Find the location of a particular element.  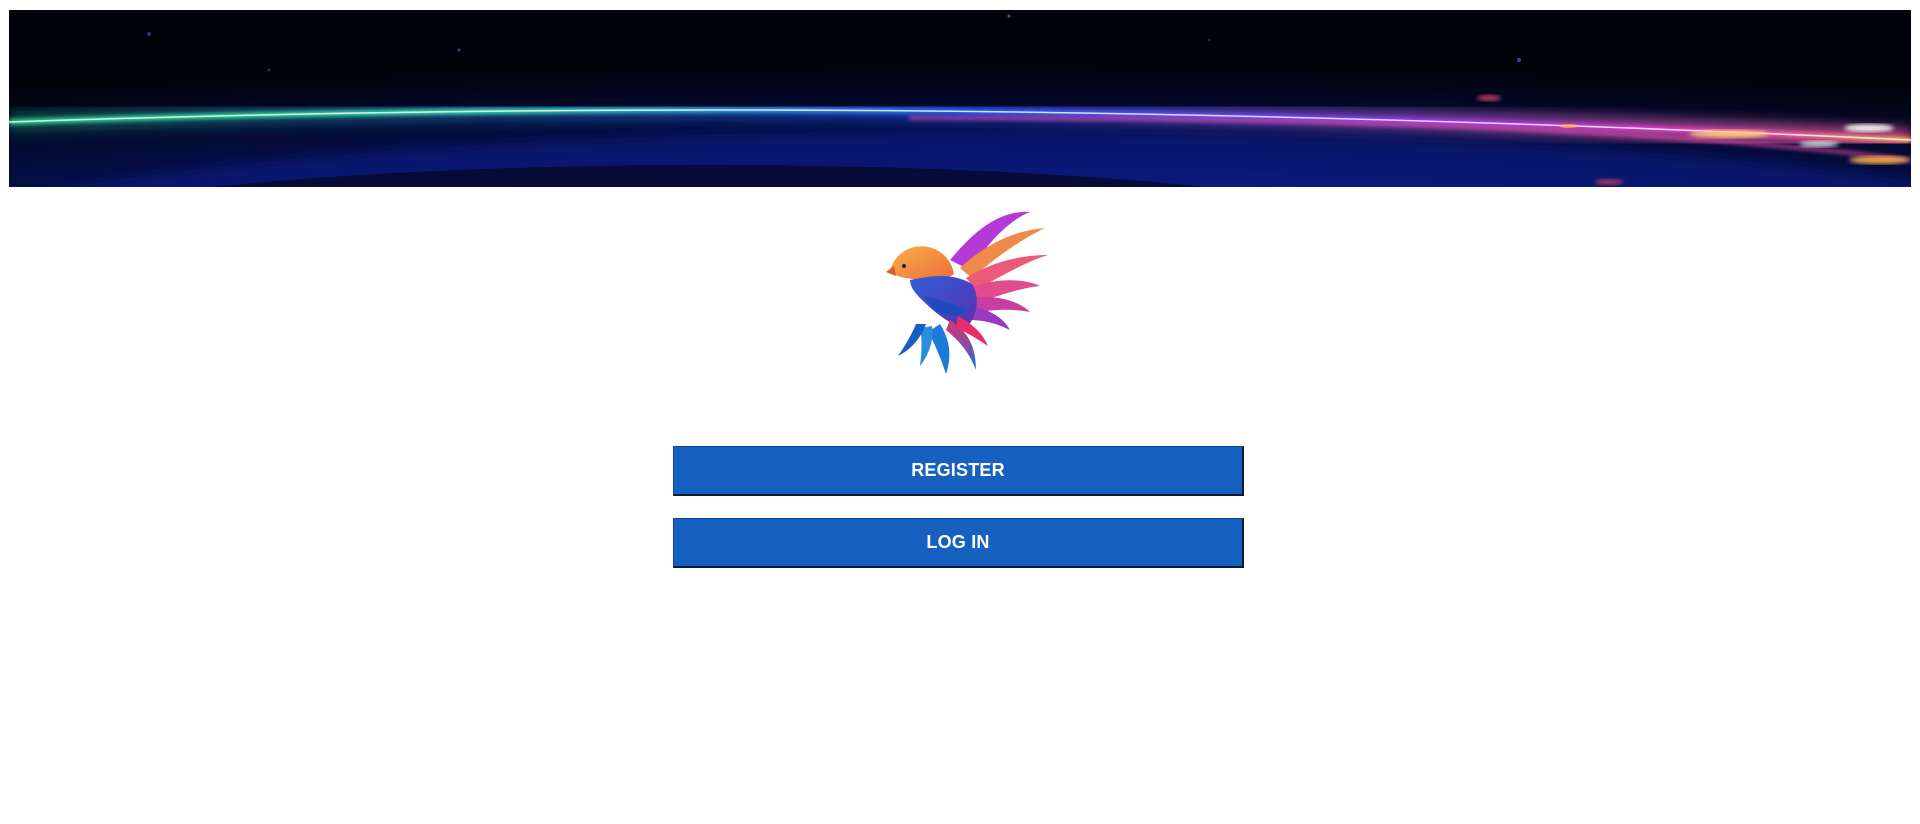

register-button: REGISTER is located at coordinates (958, 471).